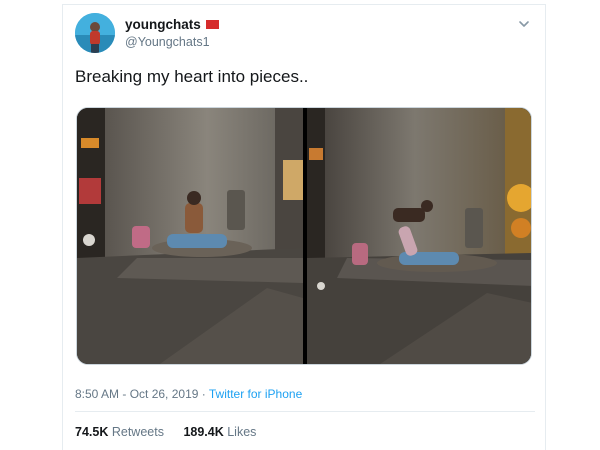 Image resolution: width=600 pixels, height=450 pixels. I want to click on tweet-source-link: Twitter for iPhone, so click(255, 394).